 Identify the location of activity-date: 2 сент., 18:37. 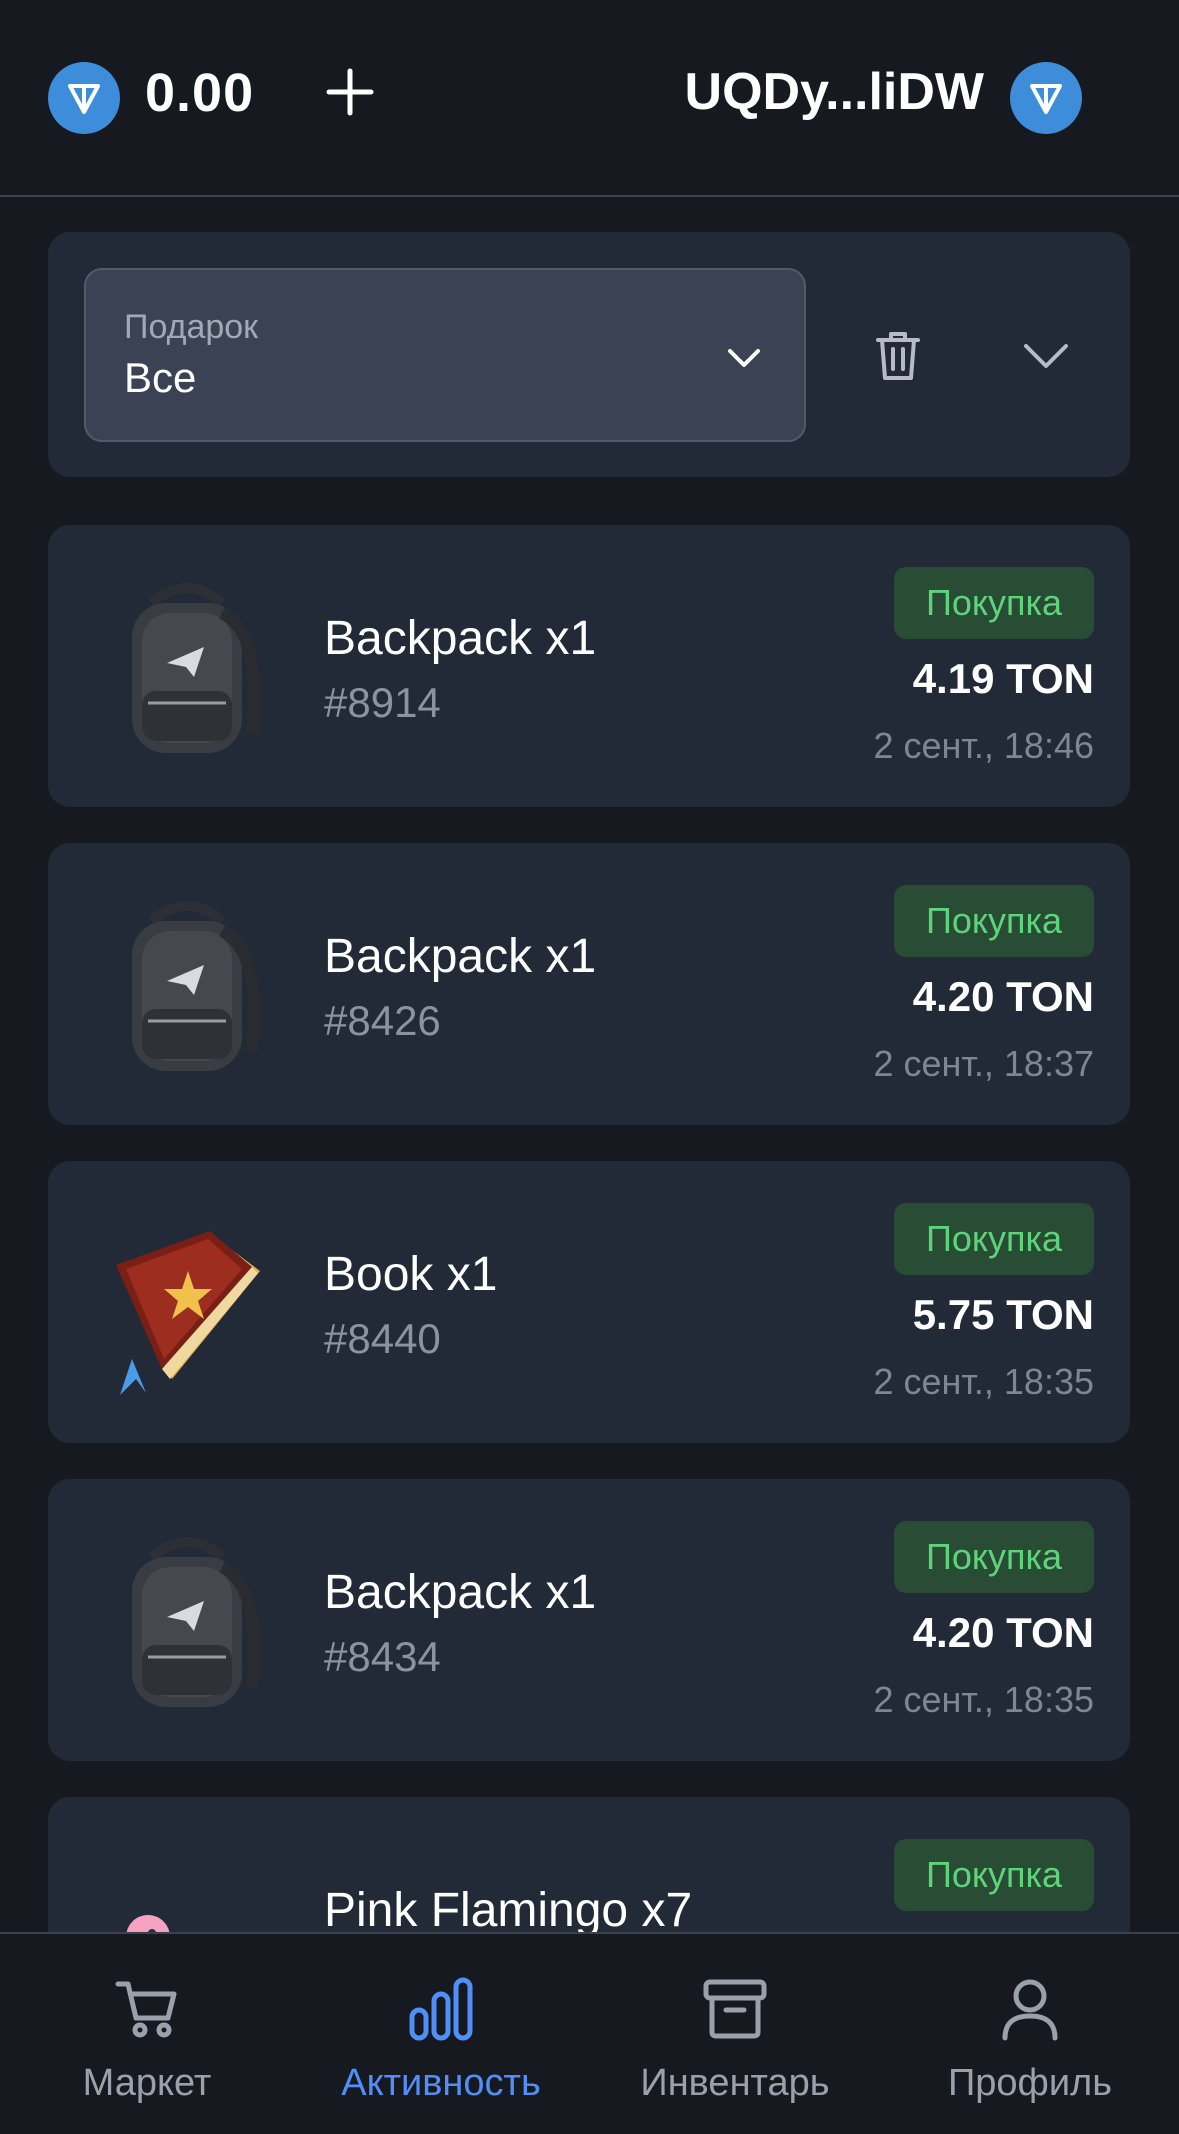
(983, 1063).